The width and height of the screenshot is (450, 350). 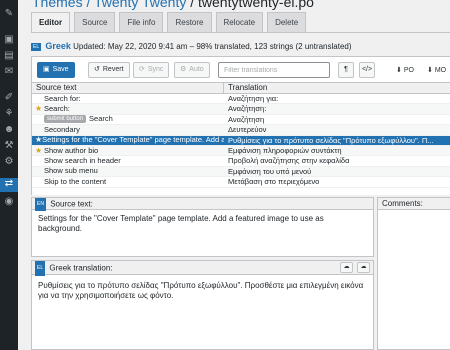 I want to click on table-row: ★ Search: Αναζήτηση:, so click(x=241, y=109).